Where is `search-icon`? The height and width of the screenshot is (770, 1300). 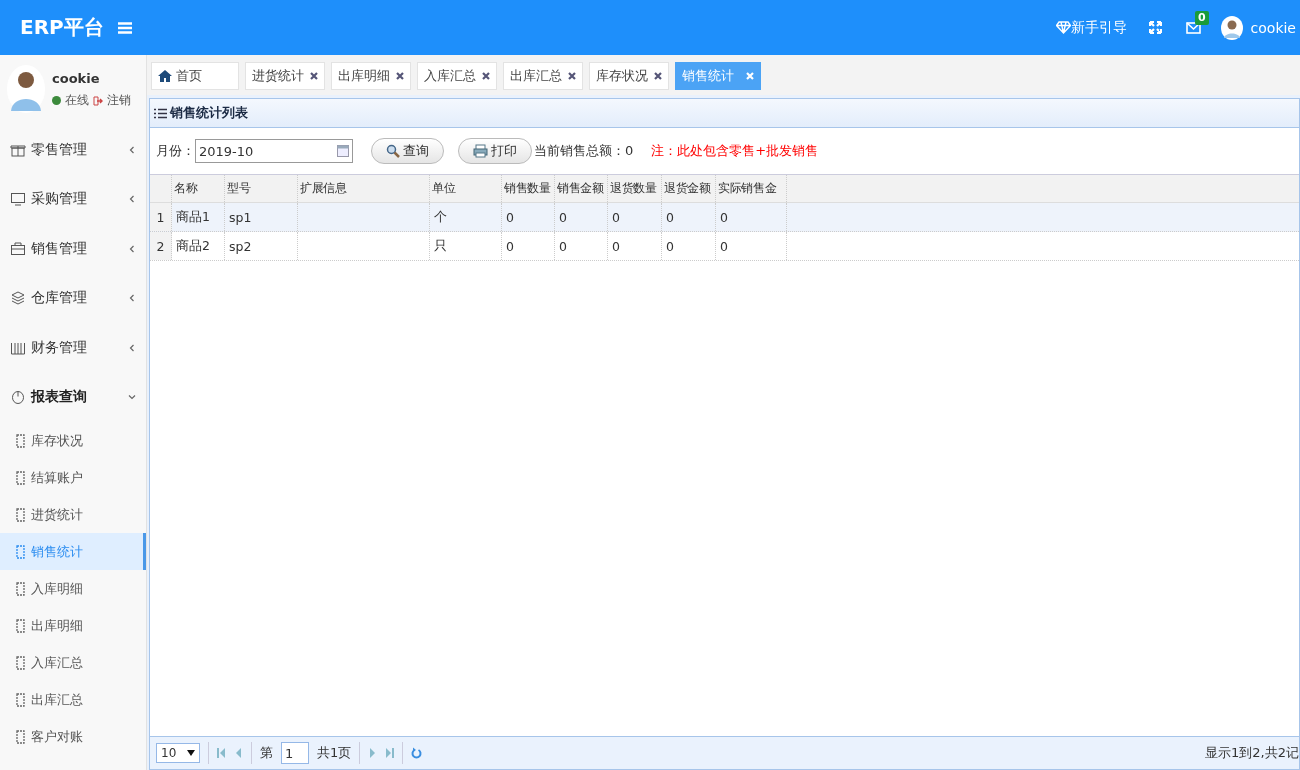 search-icon is located at coordinates (393, 151).